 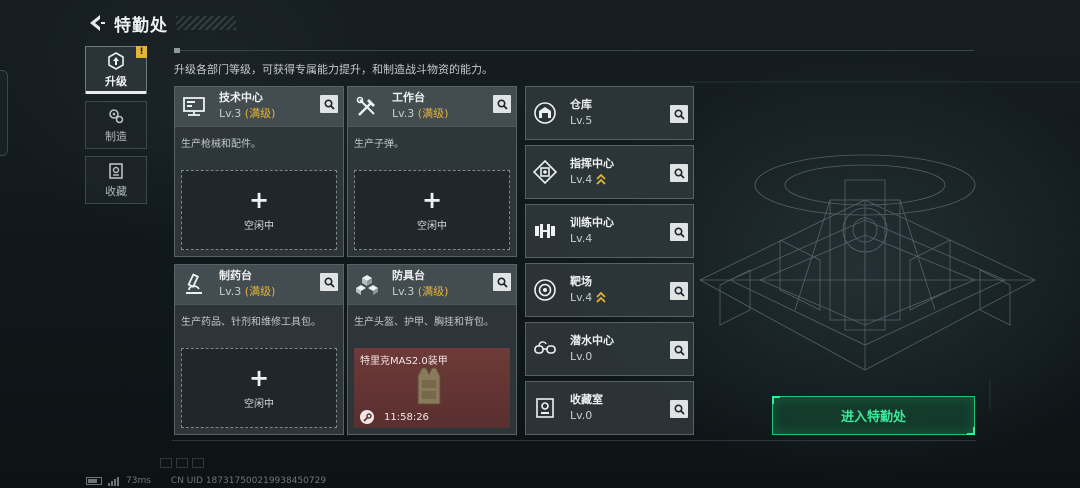 What do you see at coordinates (116, 170) in the screenshot?
I see `collection-icon` at bounding box center [116, 170].